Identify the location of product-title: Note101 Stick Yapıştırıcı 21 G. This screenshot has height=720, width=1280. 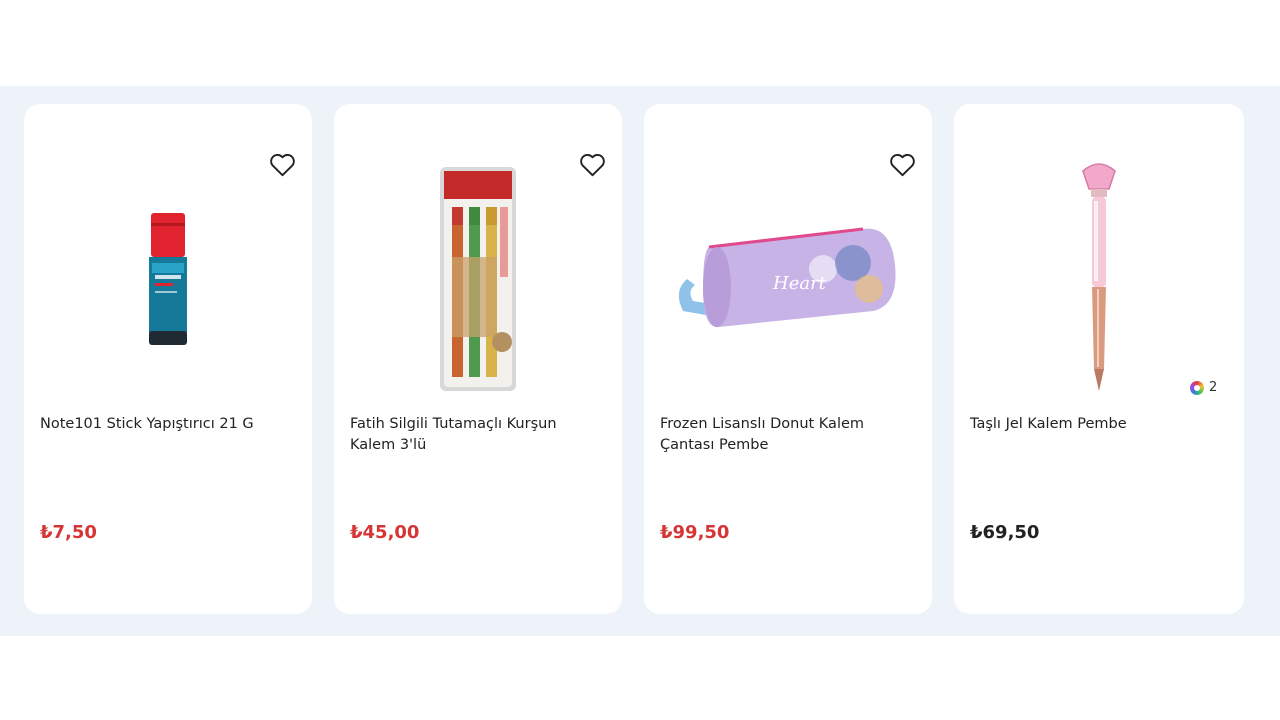
(165, 424).